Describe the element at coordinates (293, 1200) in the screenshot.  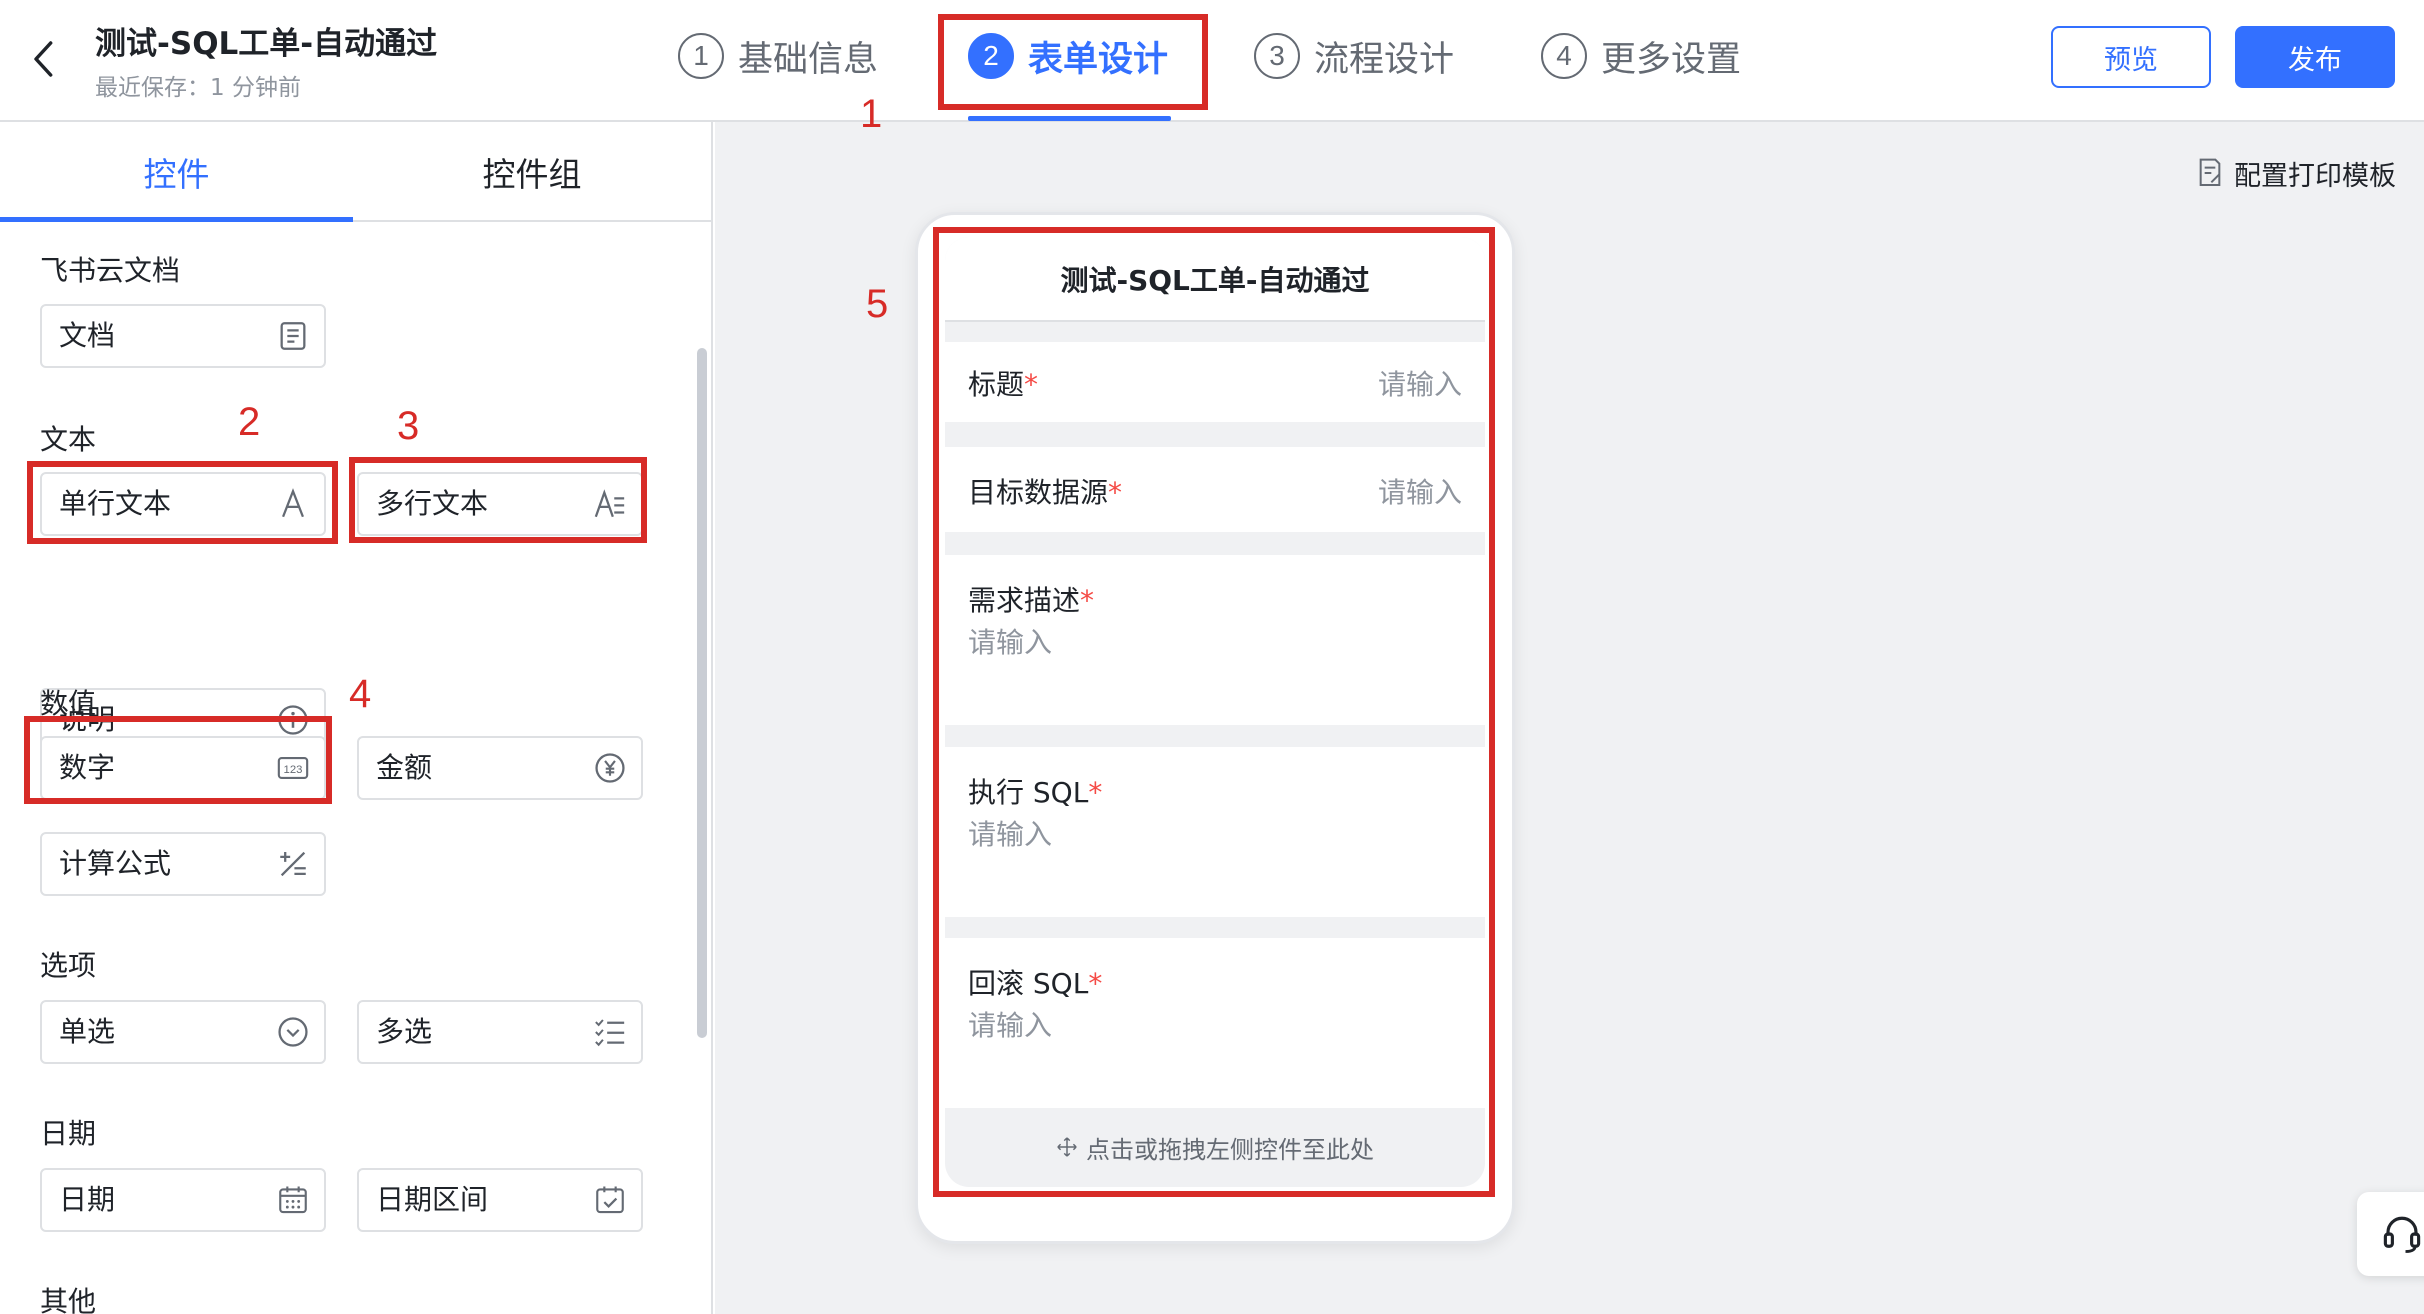
I see `calendar-icon` at that location.